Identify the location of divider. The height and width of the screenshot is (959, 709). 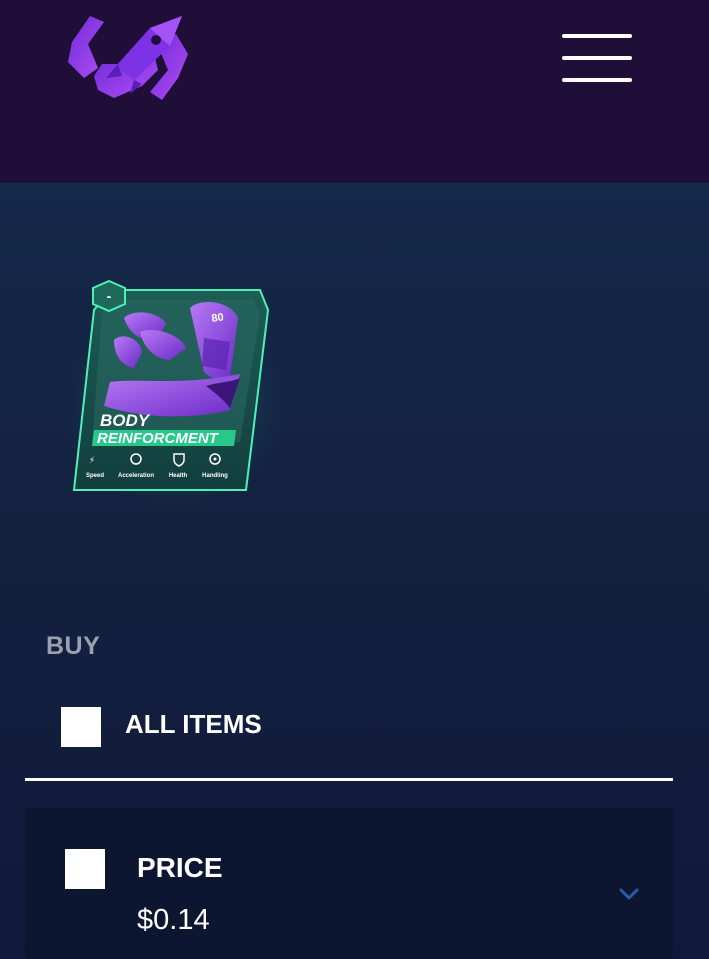
(349, 779).